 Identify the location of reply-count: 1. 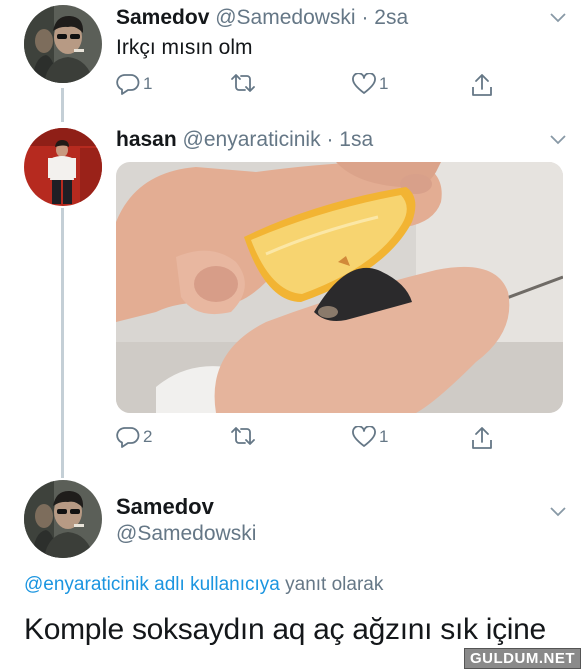
(148, 83).